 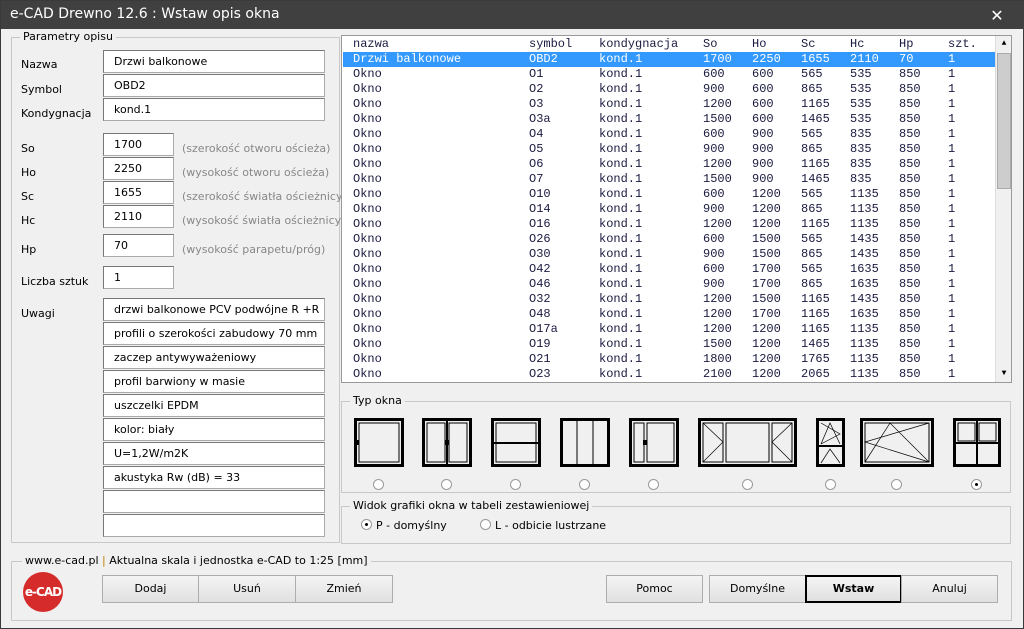 What do you see at coordinates (717, 179) in the screenshot?
I see `table-cell: 1500` at bounding box center [717, 179].